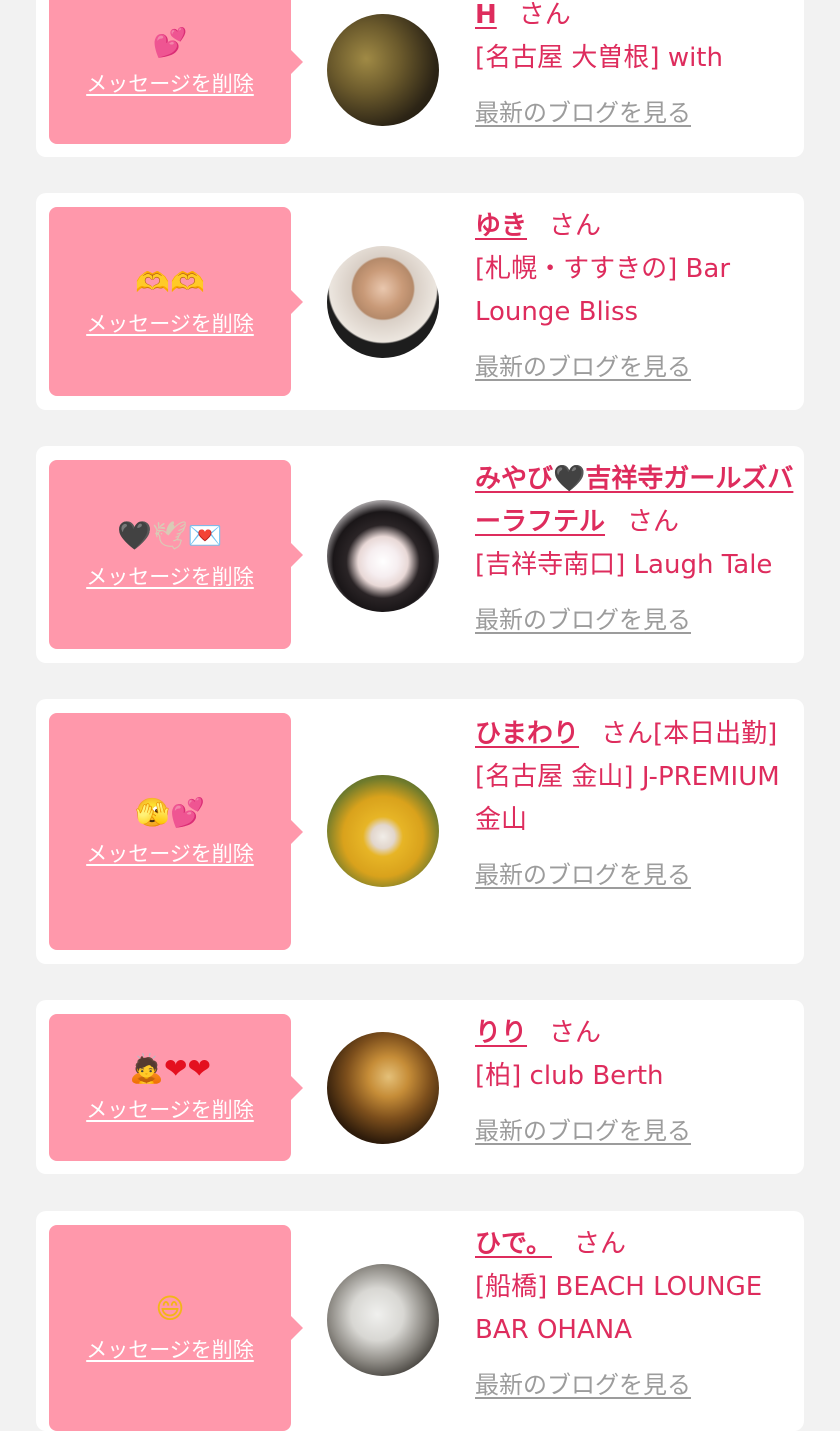 Image resolution: width=840 pixels, height=1431 pixels. I want to click on message-emoji: 🫶🫶, so click(170, 283).